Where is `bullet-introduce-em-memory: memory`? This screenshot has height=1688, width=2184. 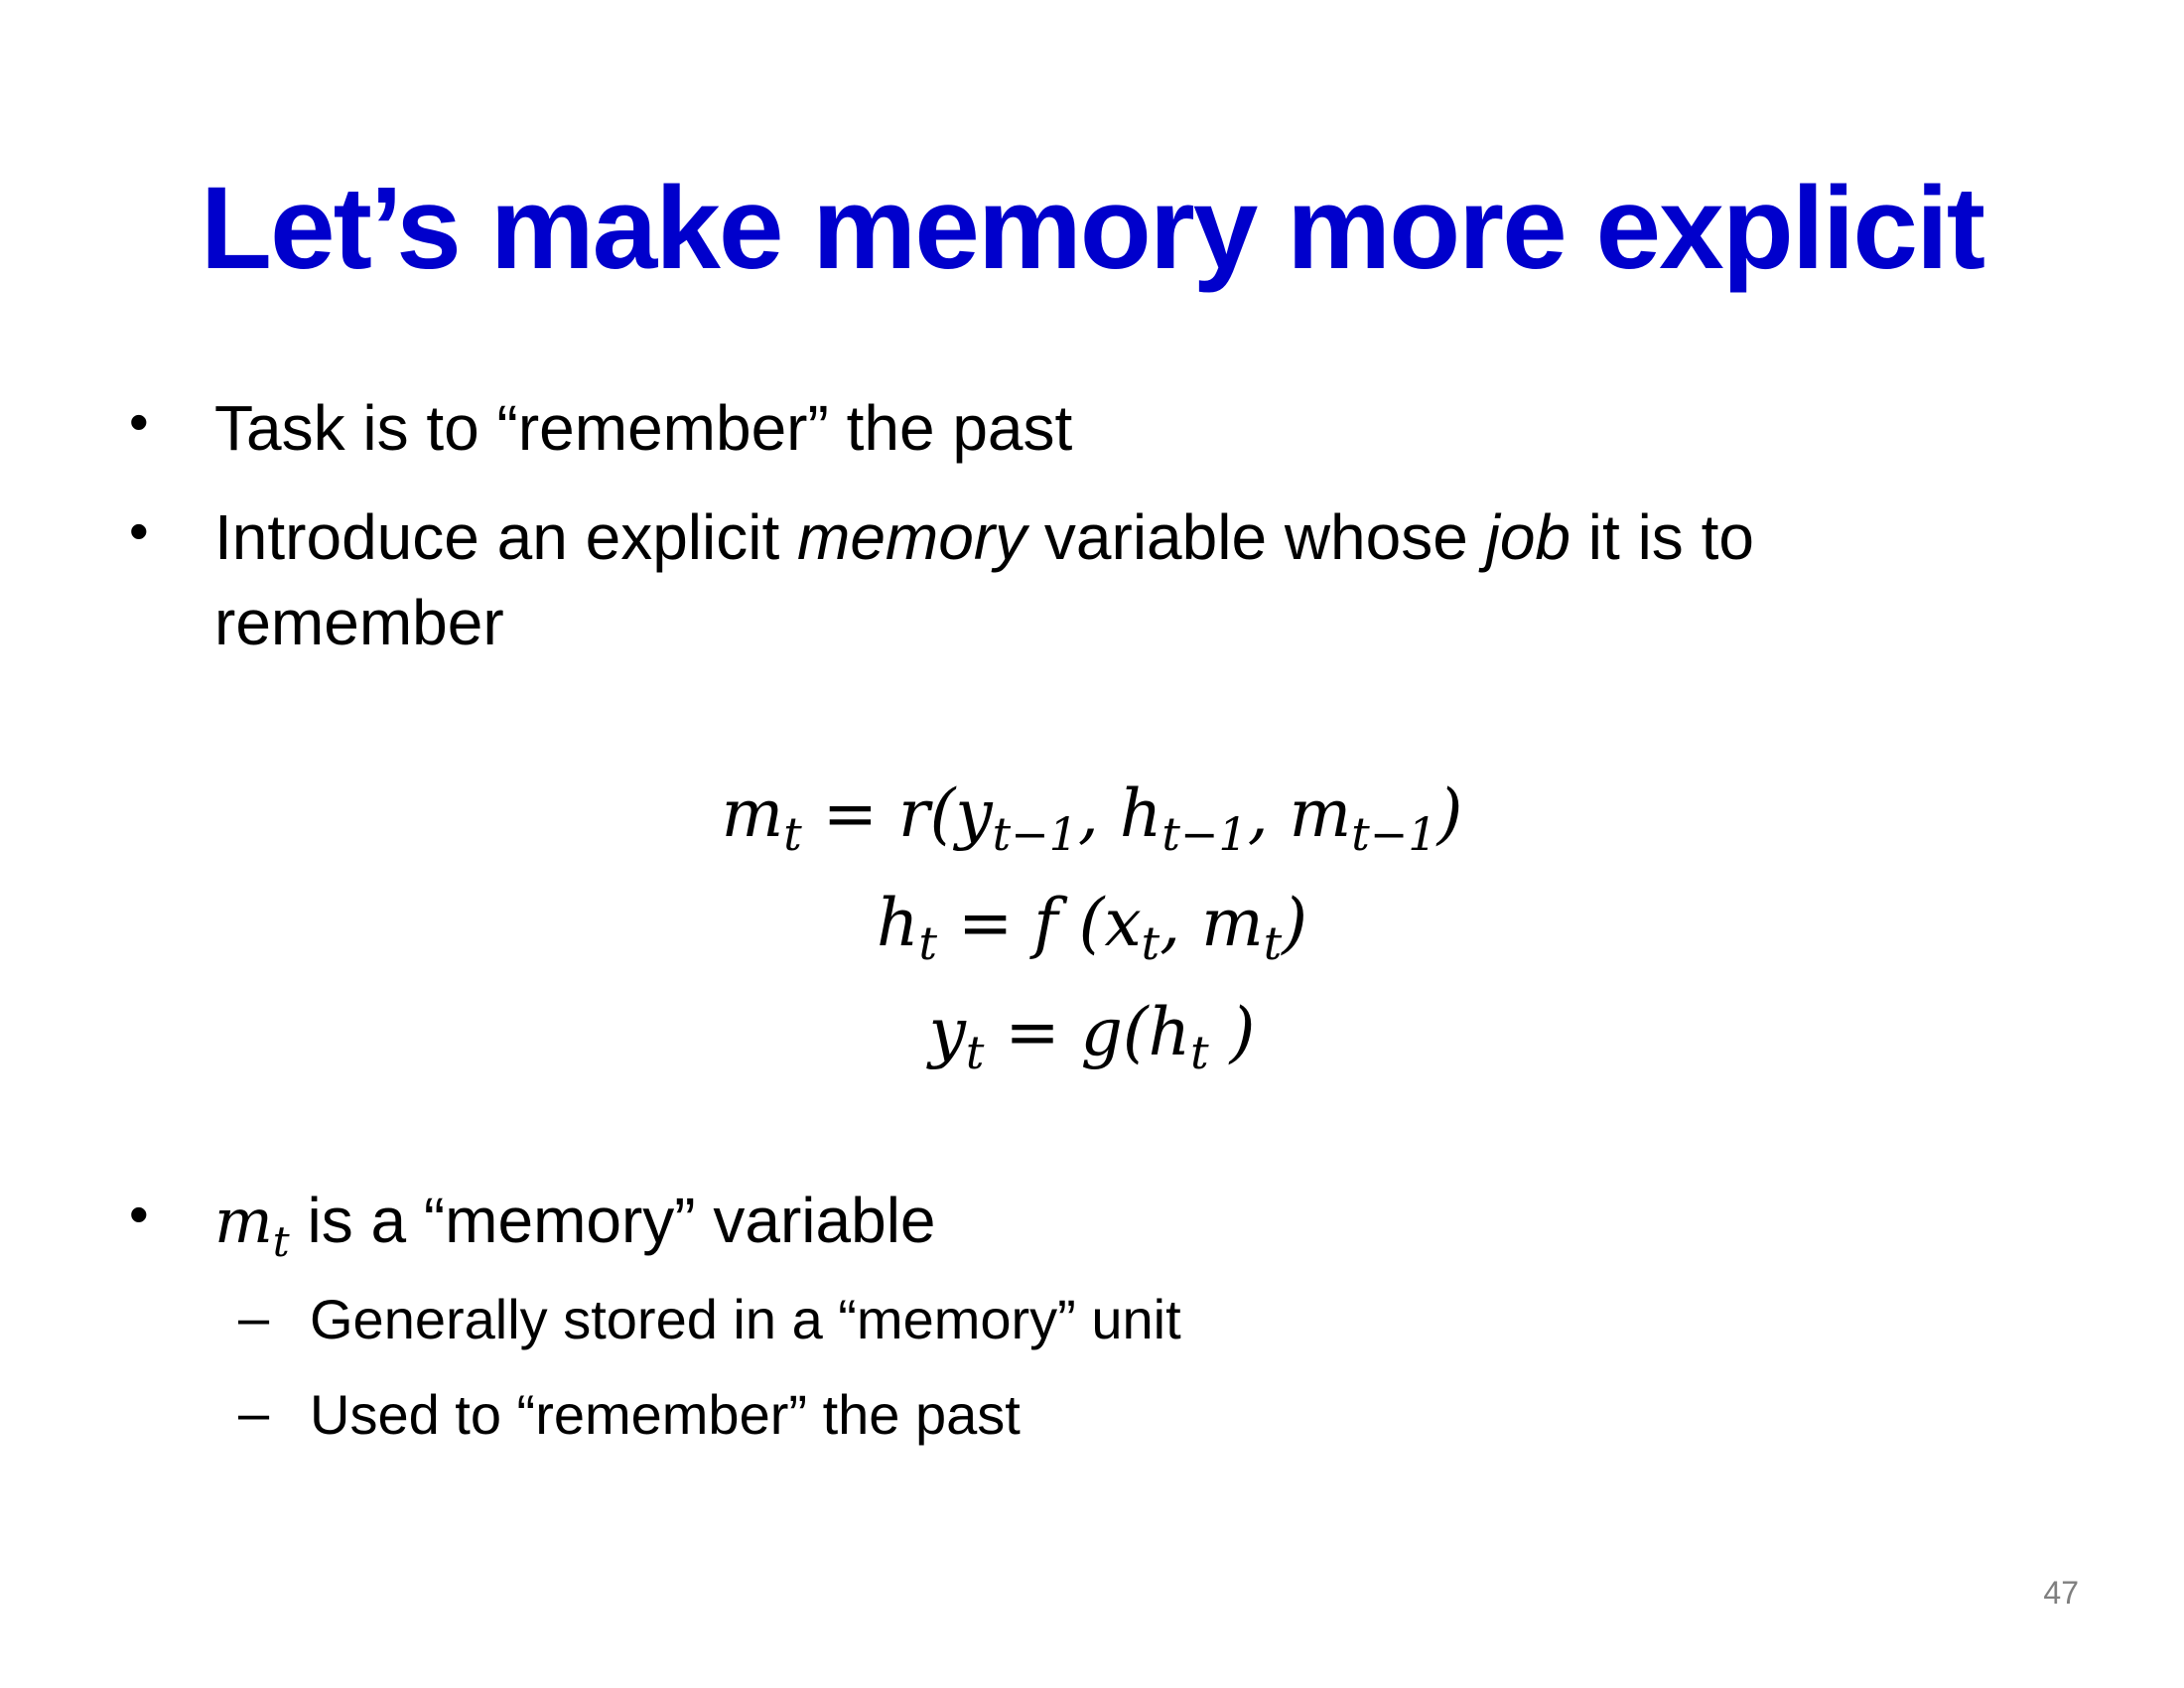 bullet-introduce-em-memory: memory is located at coordinates (912, 537).